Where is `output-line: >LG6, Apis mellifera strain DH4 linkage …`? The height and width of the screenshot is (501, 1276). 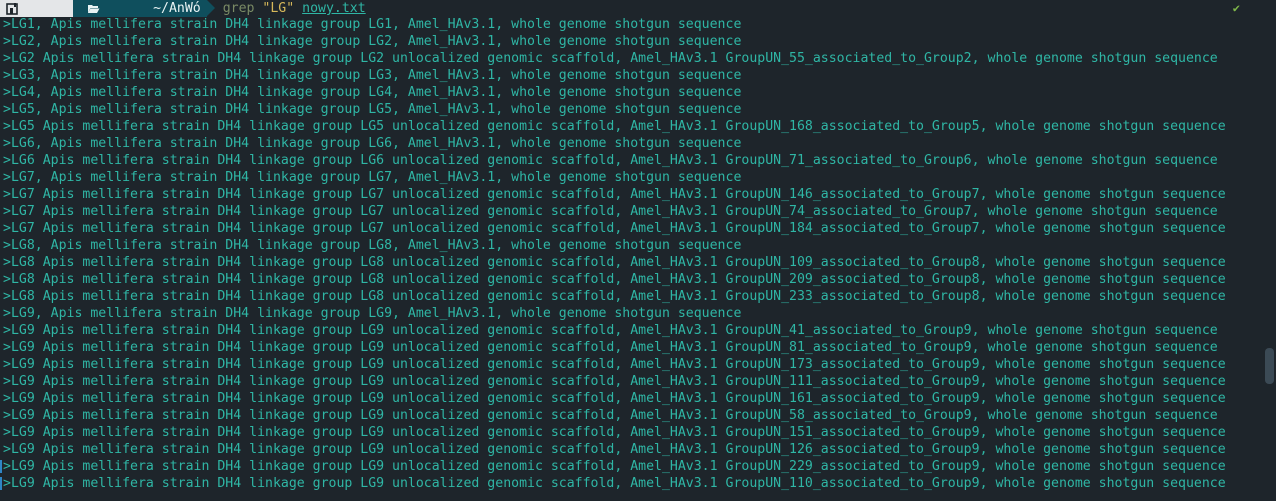
output-line: >LG6, Apis mellifera strain DH4 linkage … is located at coordinates (372, 143).